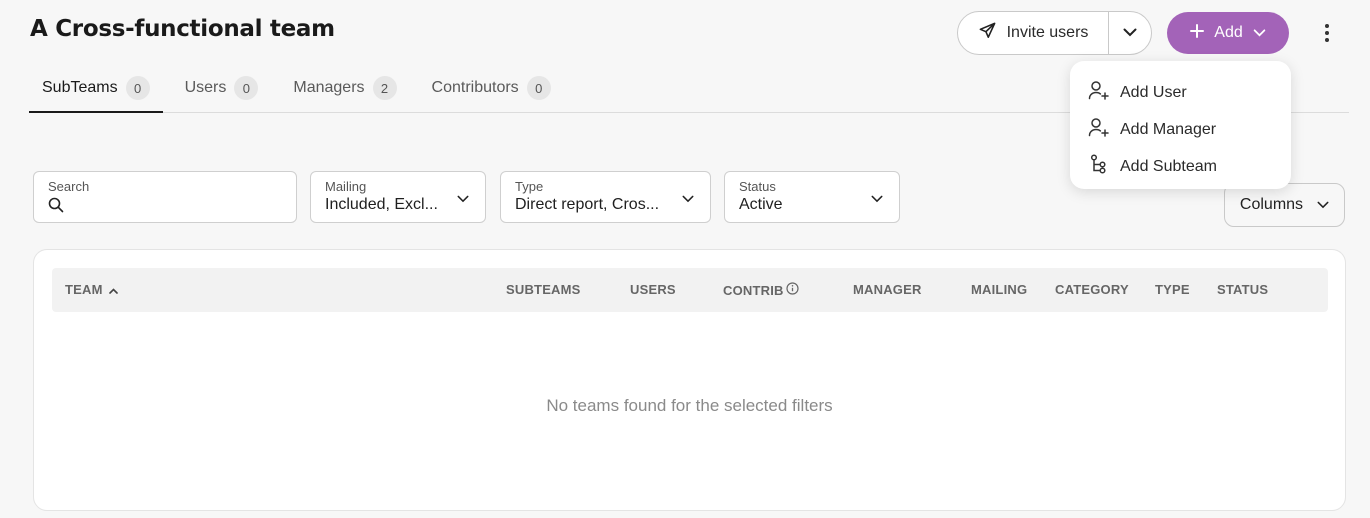 This screenshot has width=1370, height=518. I want to click on status-filter-label: Status, so click(757, 186).